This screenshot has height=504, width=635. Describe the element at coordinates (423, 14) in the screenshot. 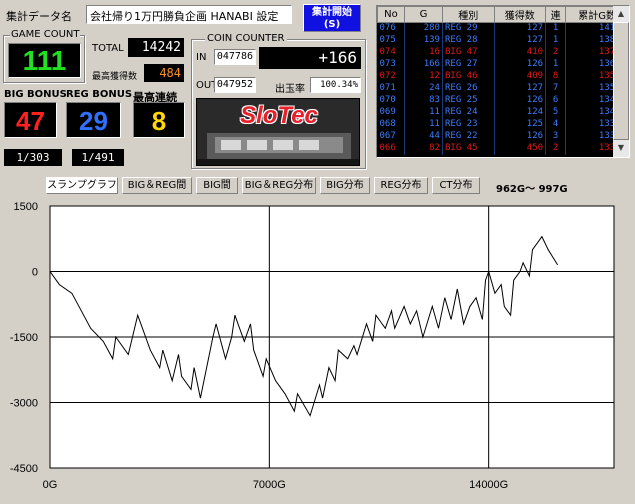

I see `col-header-game: G` at that location.